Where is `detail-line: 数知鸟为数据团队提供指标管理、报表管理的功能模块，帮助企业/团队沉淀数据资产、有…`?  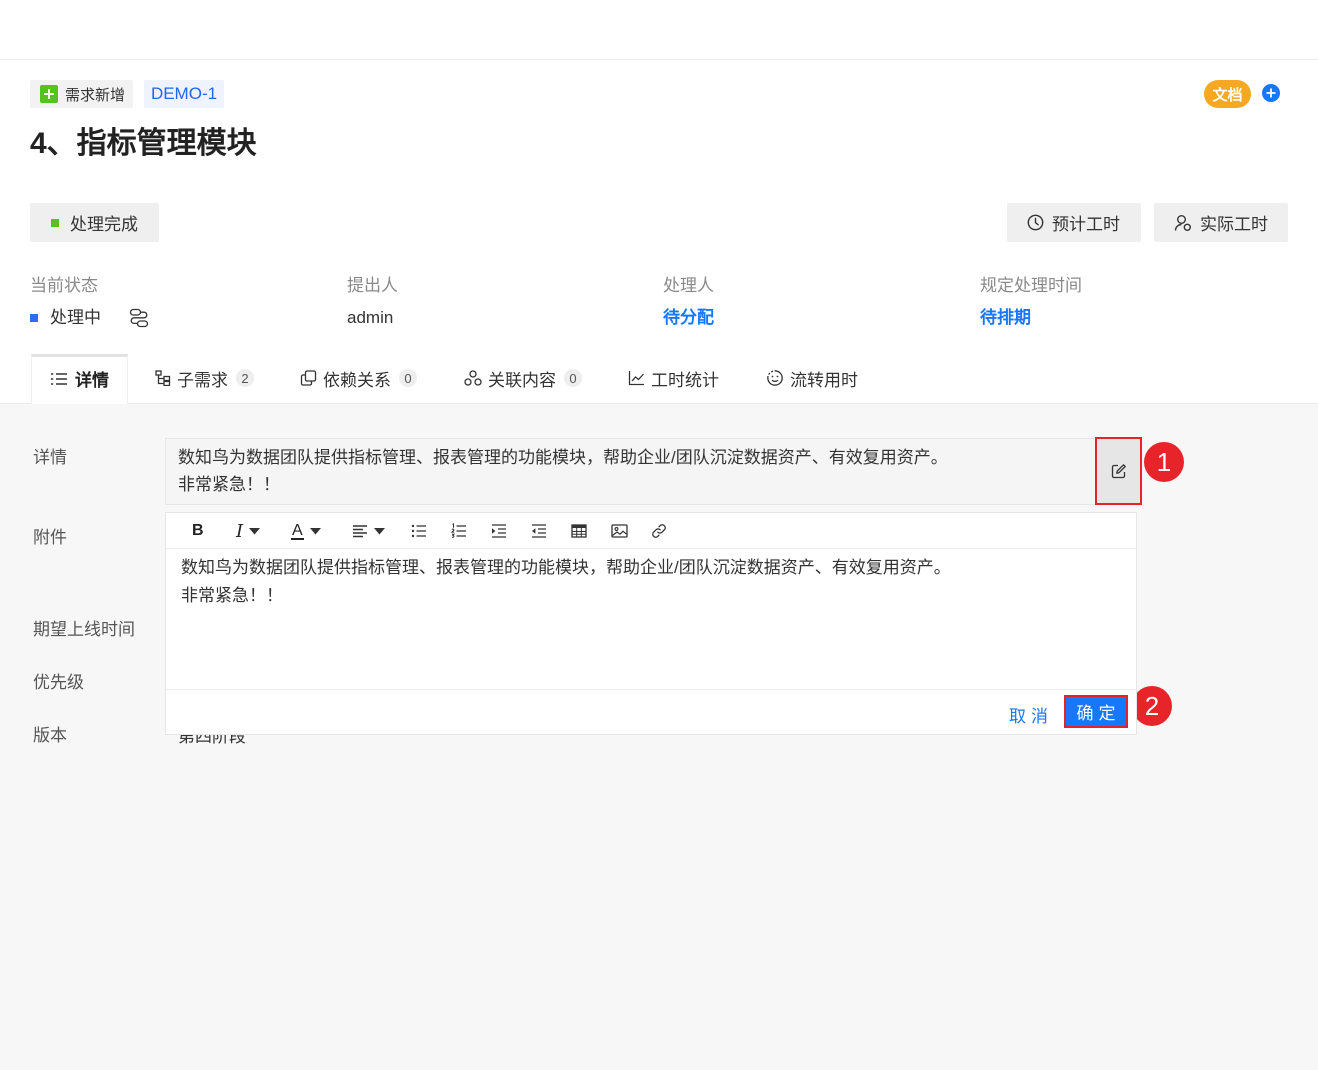 detail-line: 数知鸟为数据团队提供指标管理、报表管理的功能模块，帮助企业/团队沉淀数据资产、有… is located at coordinates (563, 457).